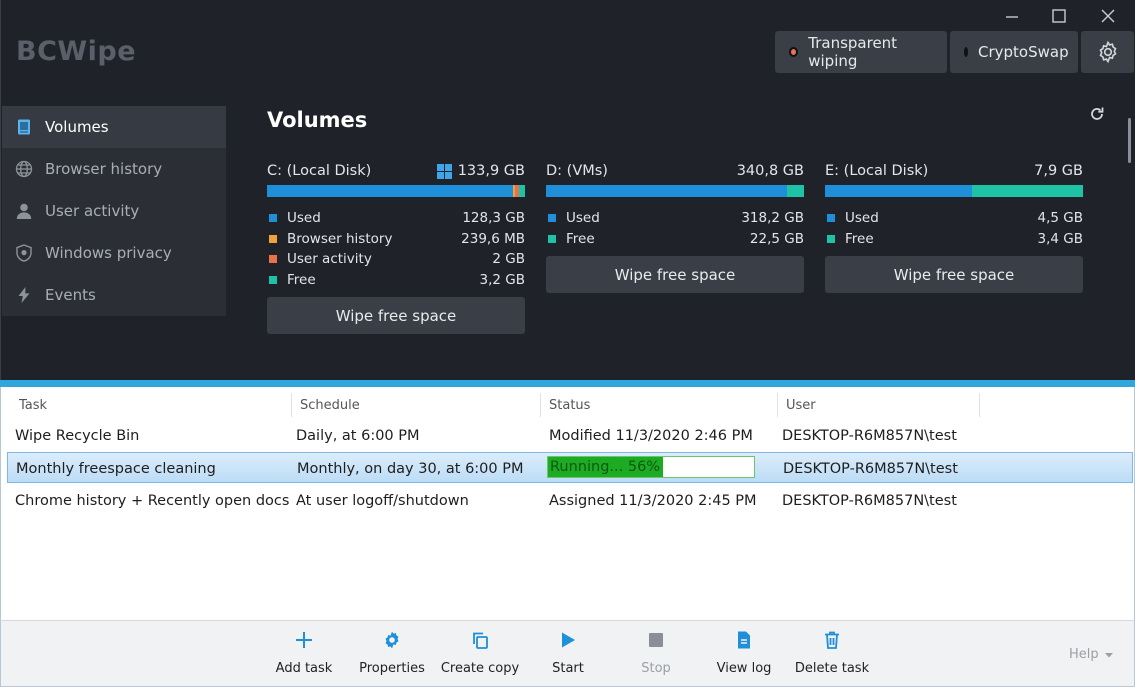 The height and width of the screenshot is (687, 1135). What do you see at coordinates (1129, 140) in the screenshot?
I see `scrollbar` at bounding box center [1129, 140].